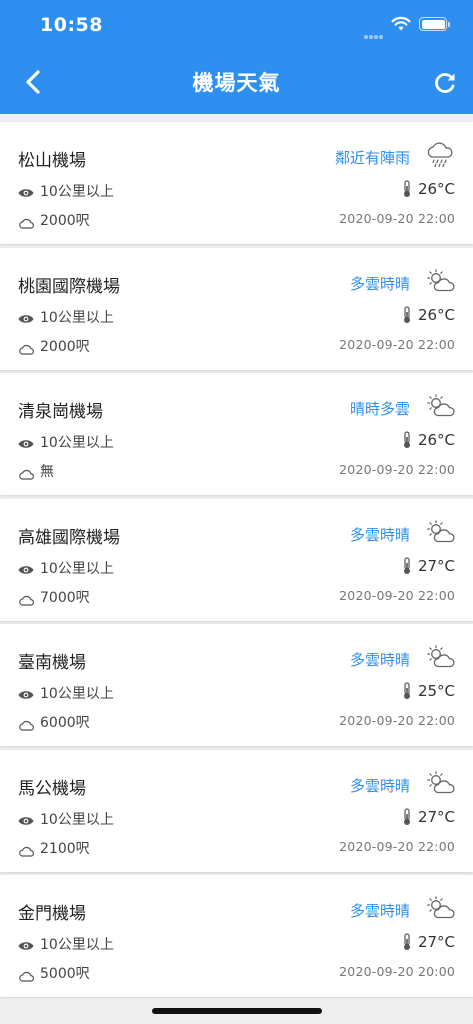 This screenshot has width=473, height=1024. Describe the element at coordinates (445, 83) in the screenshot. I see `refresh-button` at that location.